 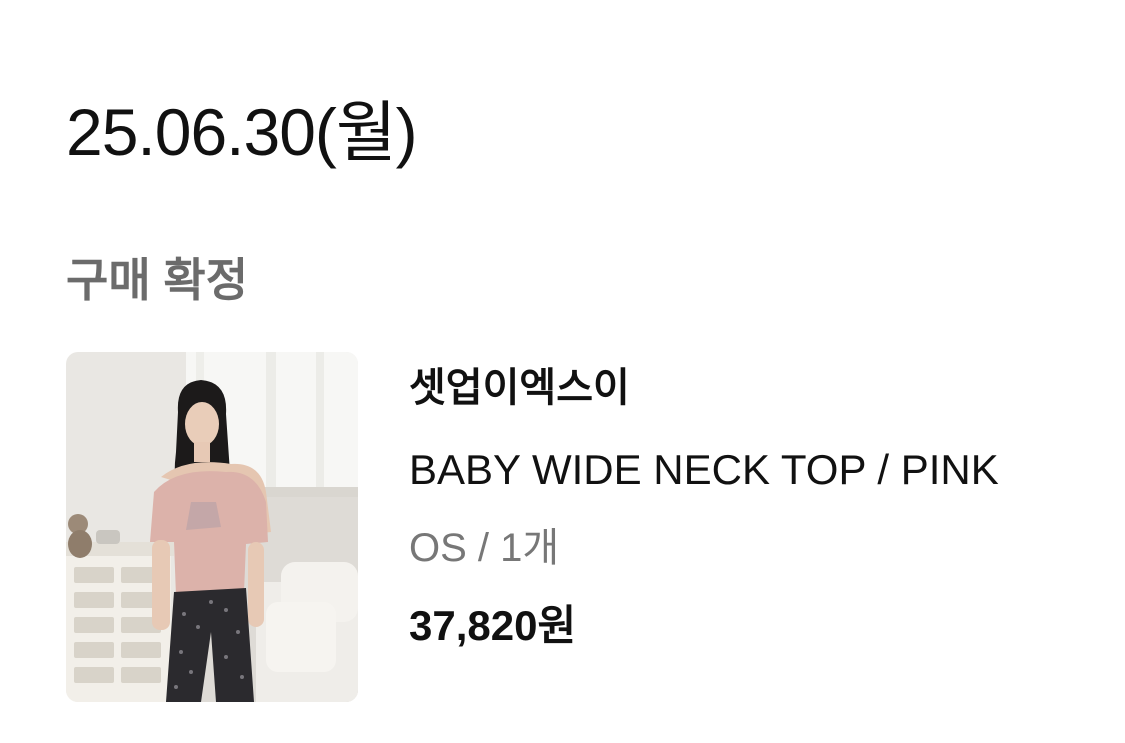 What do you see at coordinates (704, 469) in the screenshot?
I see `product-name: BABY WIDE NECK TOP / PINK` at bounding box center [704, 469].